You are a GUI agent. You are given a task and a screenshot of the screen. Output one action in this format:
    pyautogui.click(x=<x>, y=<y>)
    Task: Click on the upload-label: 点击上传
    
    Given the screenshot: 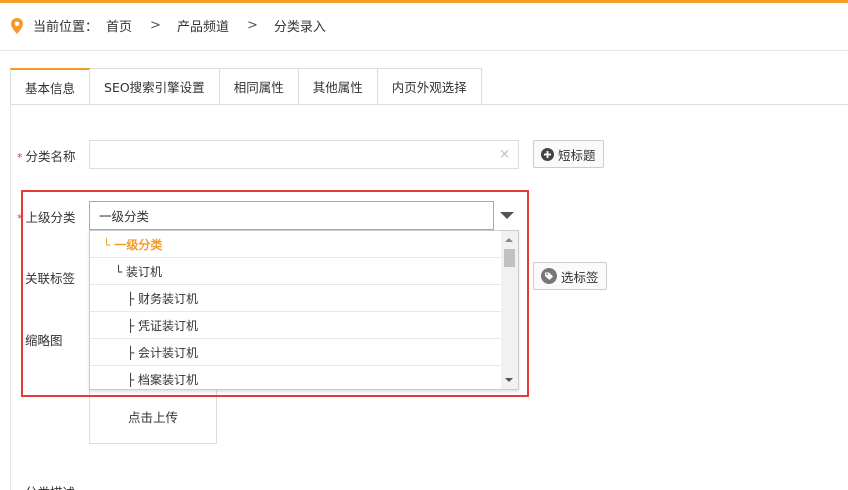 What is the action you would take?
    pyautogui.click(x=152, y=417)
    